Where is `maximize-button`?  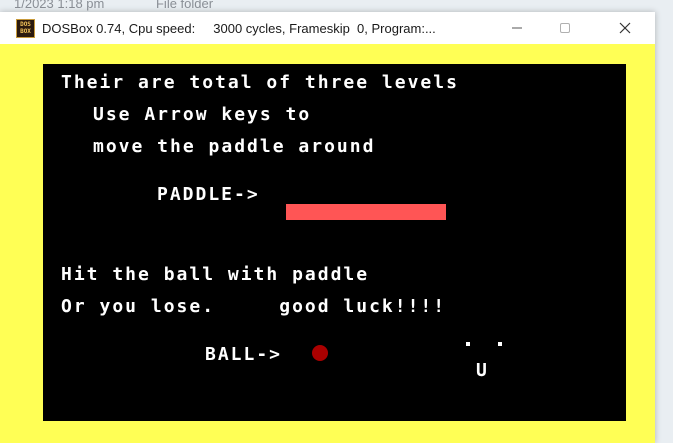
maximize-button is located at coordinates (565, 28).